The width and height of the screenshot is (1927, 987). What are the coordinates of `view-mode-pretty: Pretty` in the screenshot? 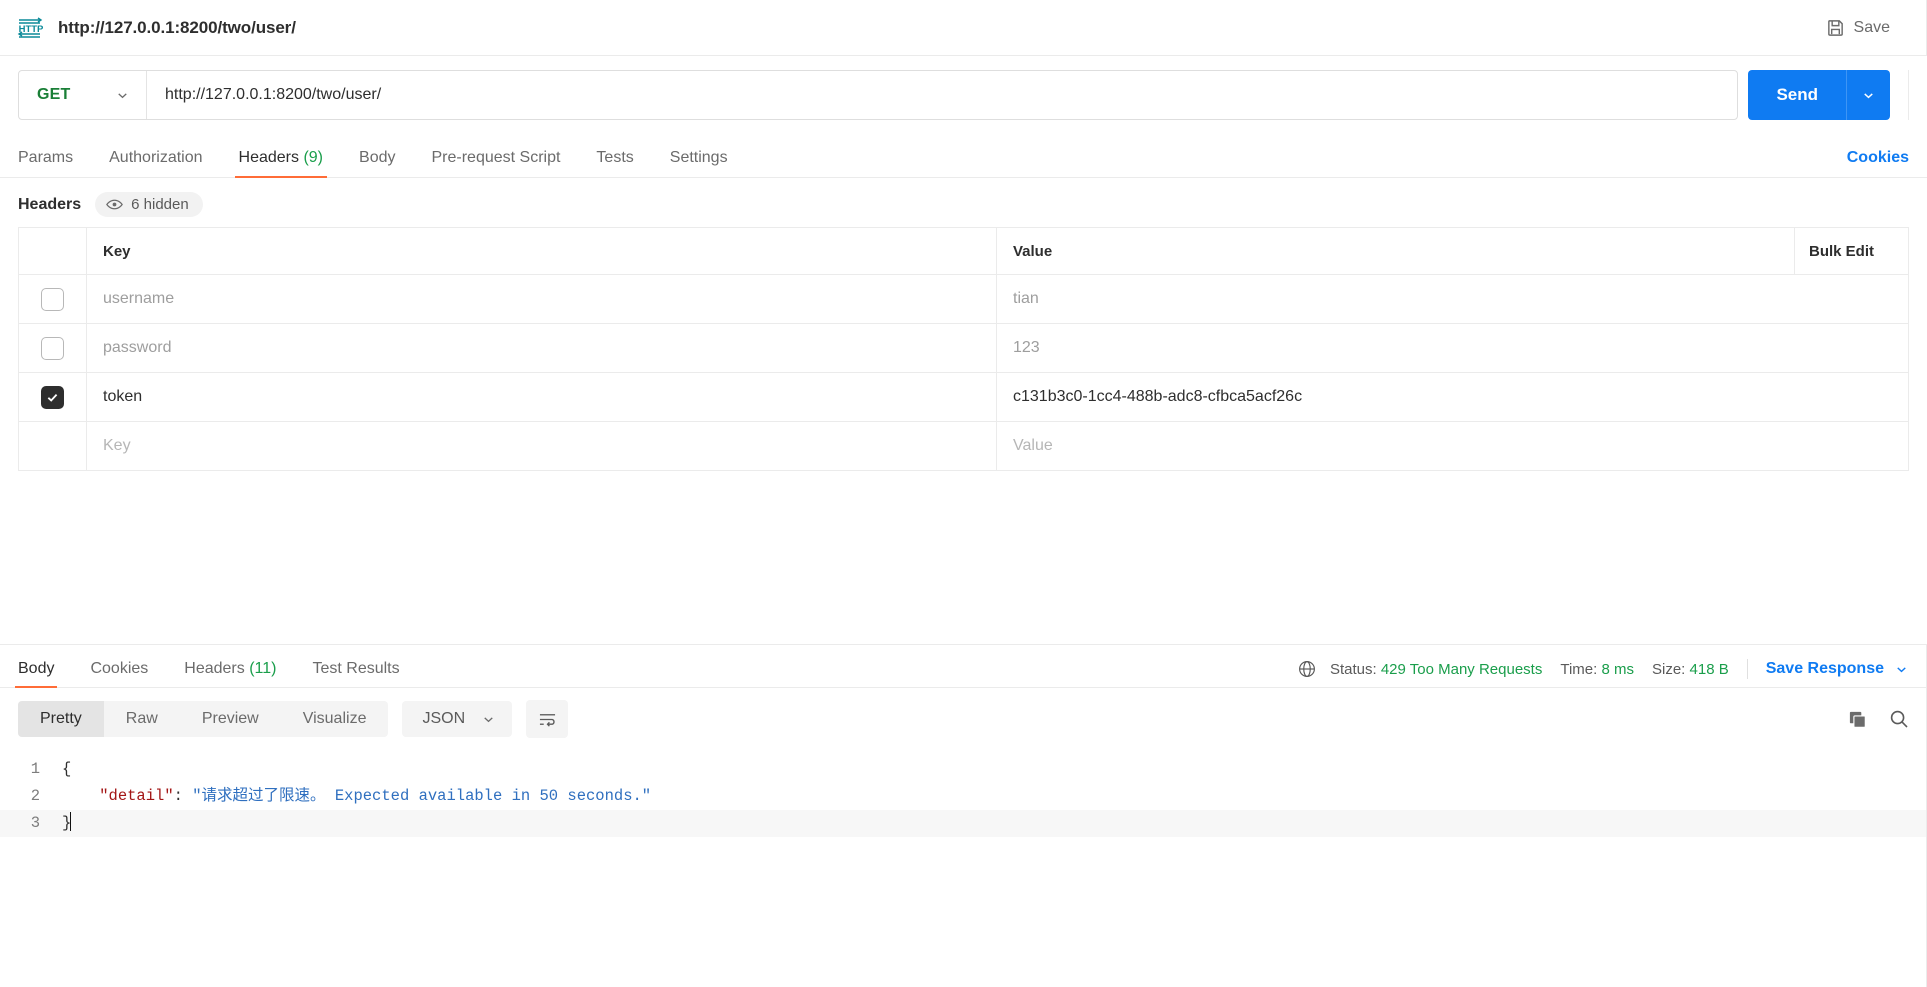 It's located at (61, 719).